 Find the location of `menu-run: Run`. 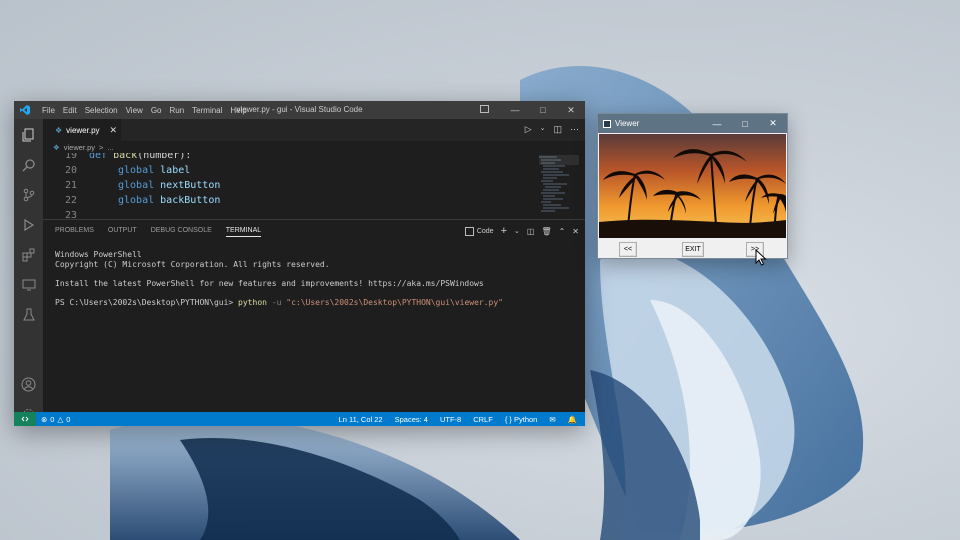

menu-run: Run is located at coordinates (176, 110).